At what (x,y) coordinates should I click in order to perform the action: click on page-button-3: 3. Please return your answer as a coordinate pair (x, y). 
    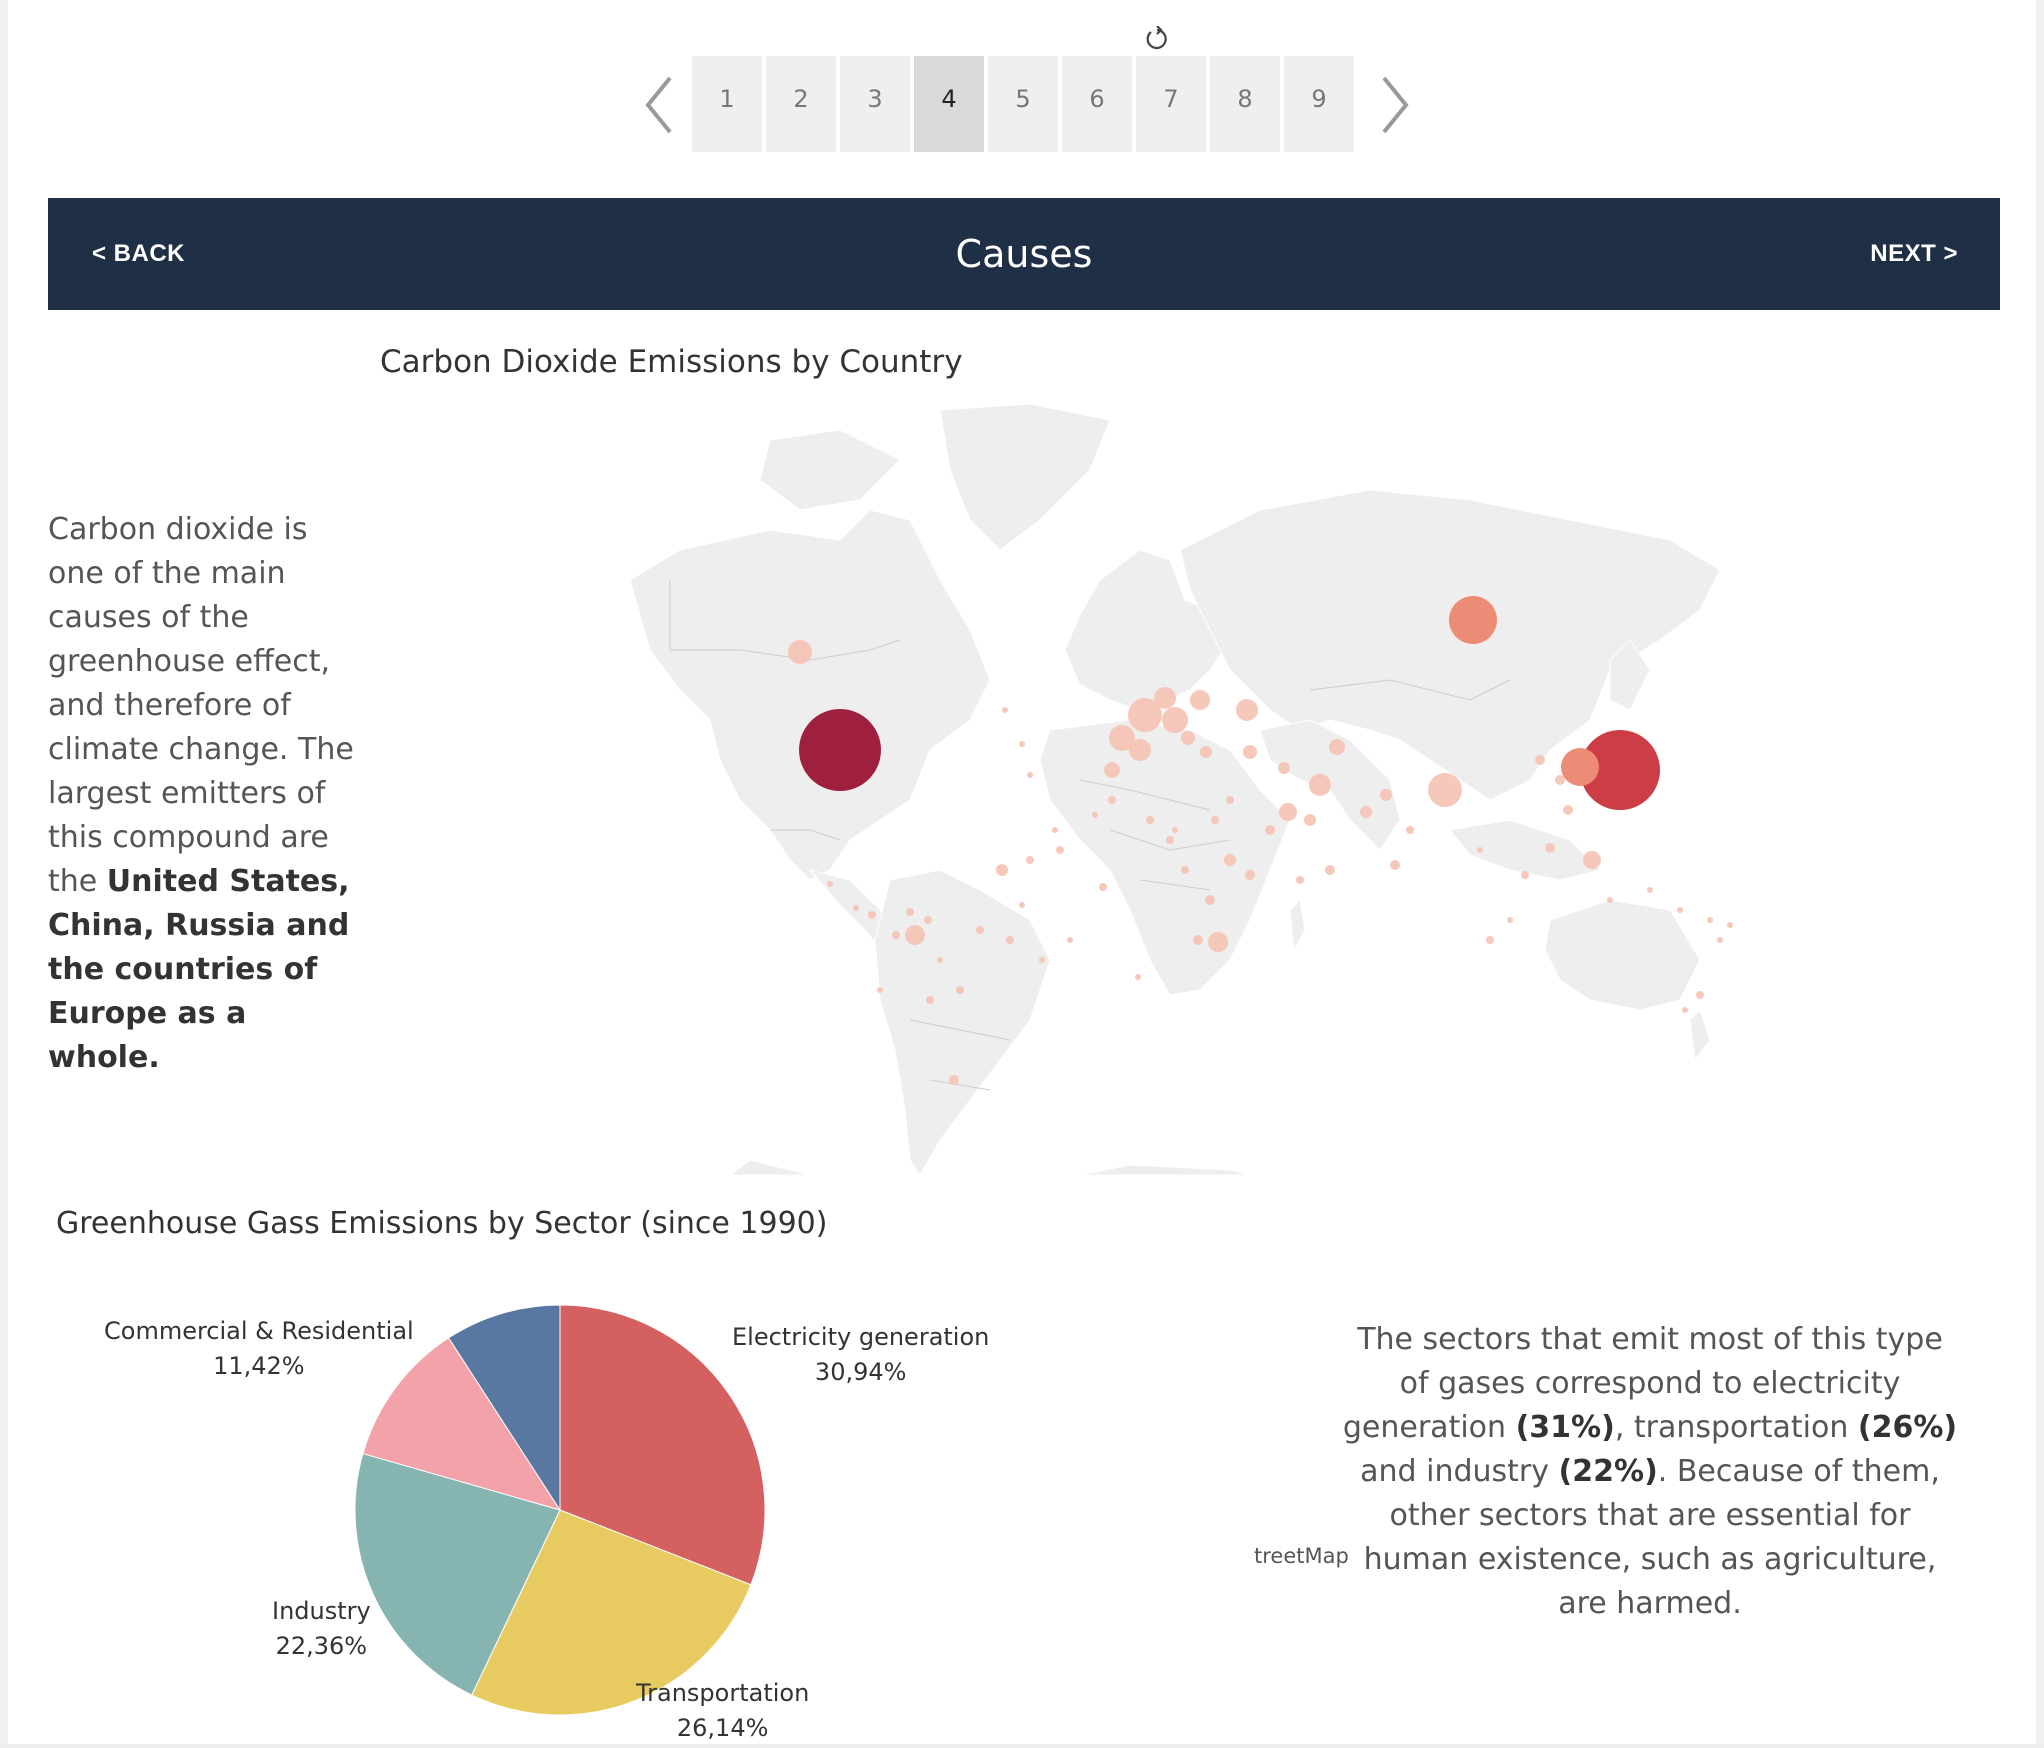
    Looking at the image, I should click on (875, 104).